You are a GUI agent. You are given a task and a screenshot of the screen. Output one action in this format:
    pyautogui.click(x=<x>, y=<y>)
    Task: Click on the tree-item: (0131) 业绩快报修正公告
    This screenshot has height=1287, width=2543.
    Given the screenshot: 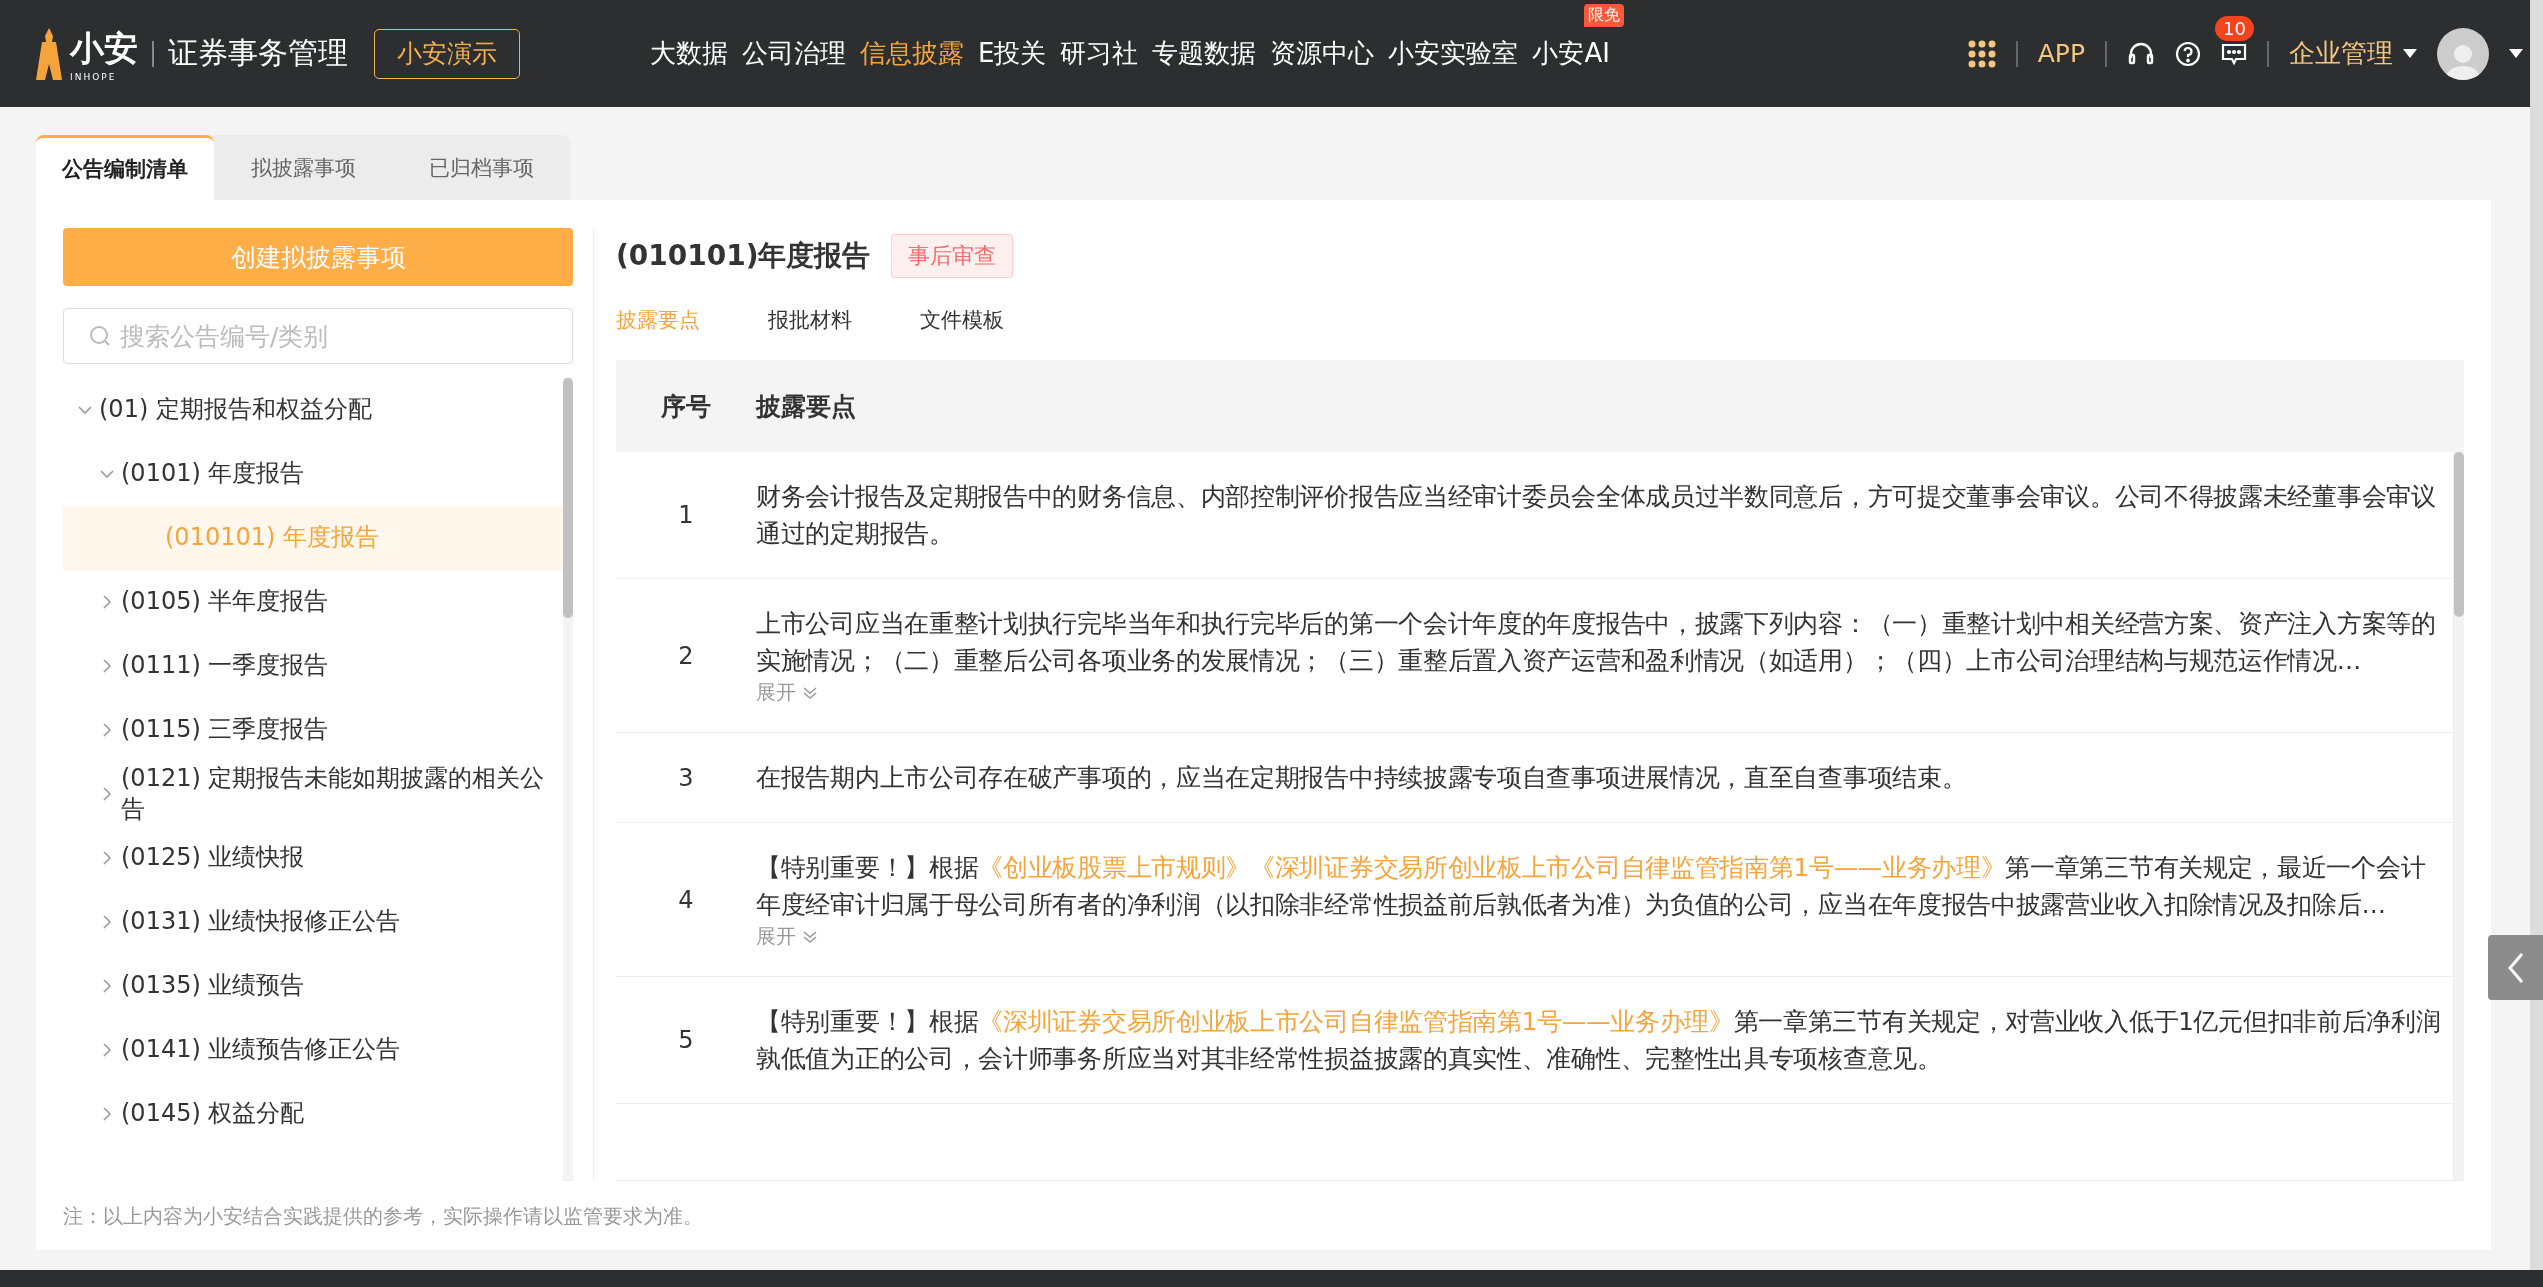 What is the action you would take?
    pyautogui.click(x=313, y=922)
    